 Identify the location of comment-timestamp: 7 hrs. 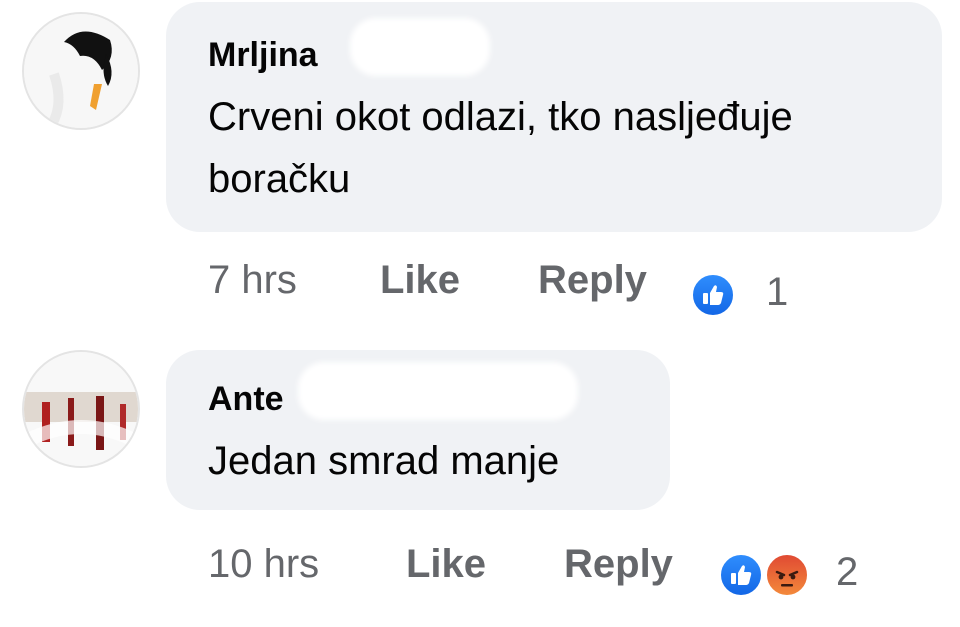
(252, 280).